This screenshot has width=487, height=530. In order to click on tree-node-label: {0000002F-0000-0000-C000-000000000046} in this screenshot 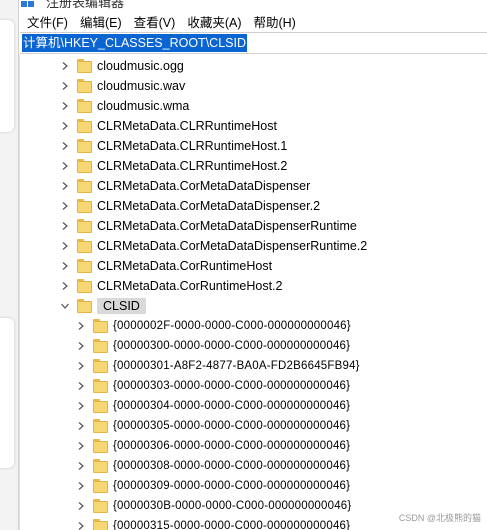, I will do `click(232, 326)`.